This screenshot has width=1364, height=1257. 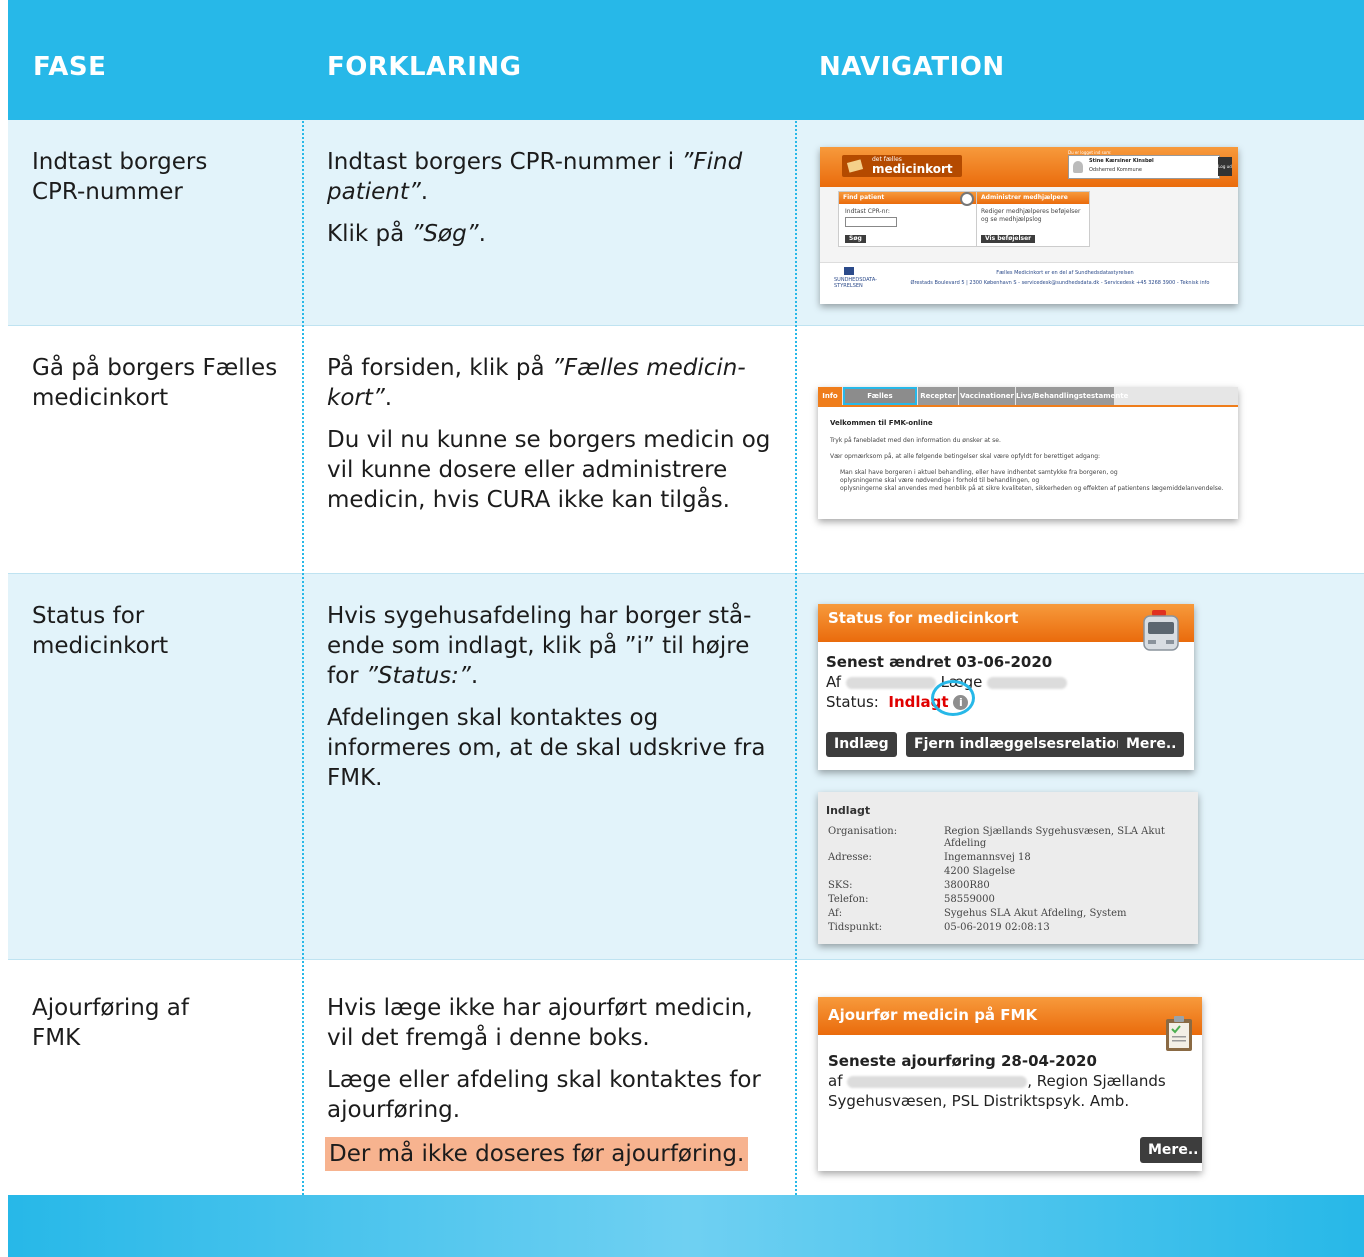 I want to click on warning-highlight: Der må ikke doseres før ajourføring., so click(x=537, y=1154).